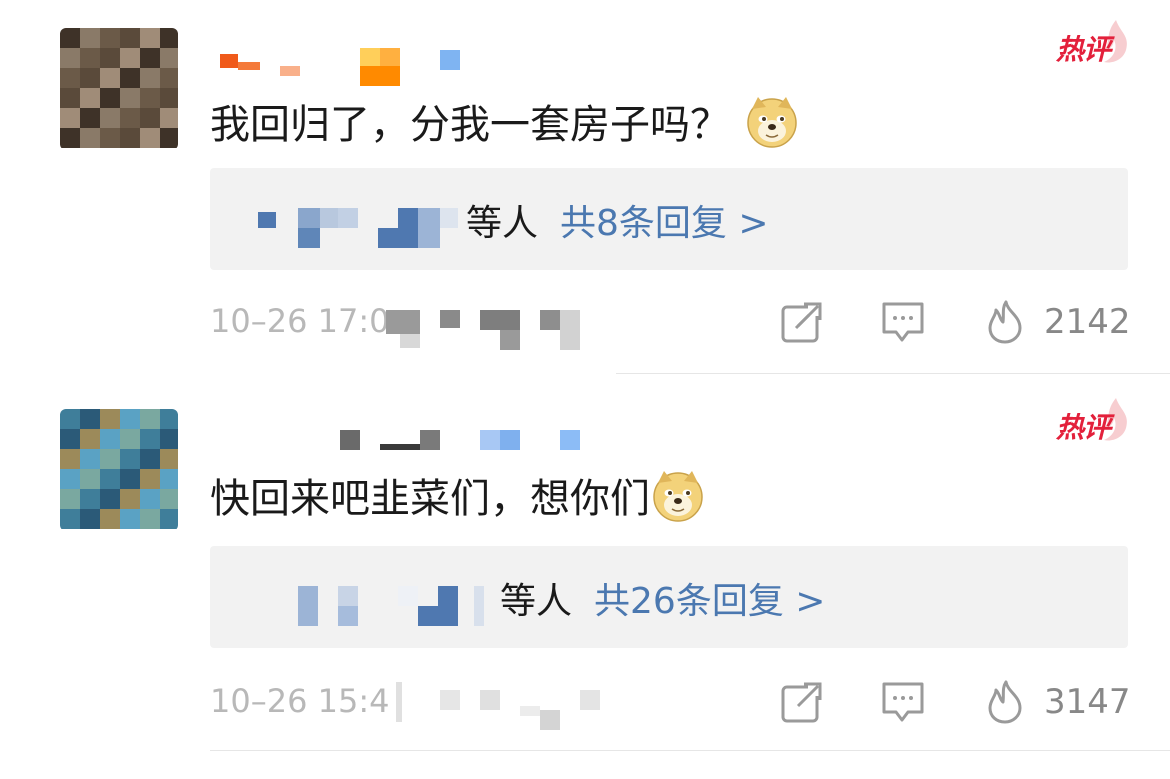 Image resolution: width=1170 pixels, height=779 pixels. Describe the element at coordinates (1087, 322) in the screenshot. I see `like-count: 2142` at that location.